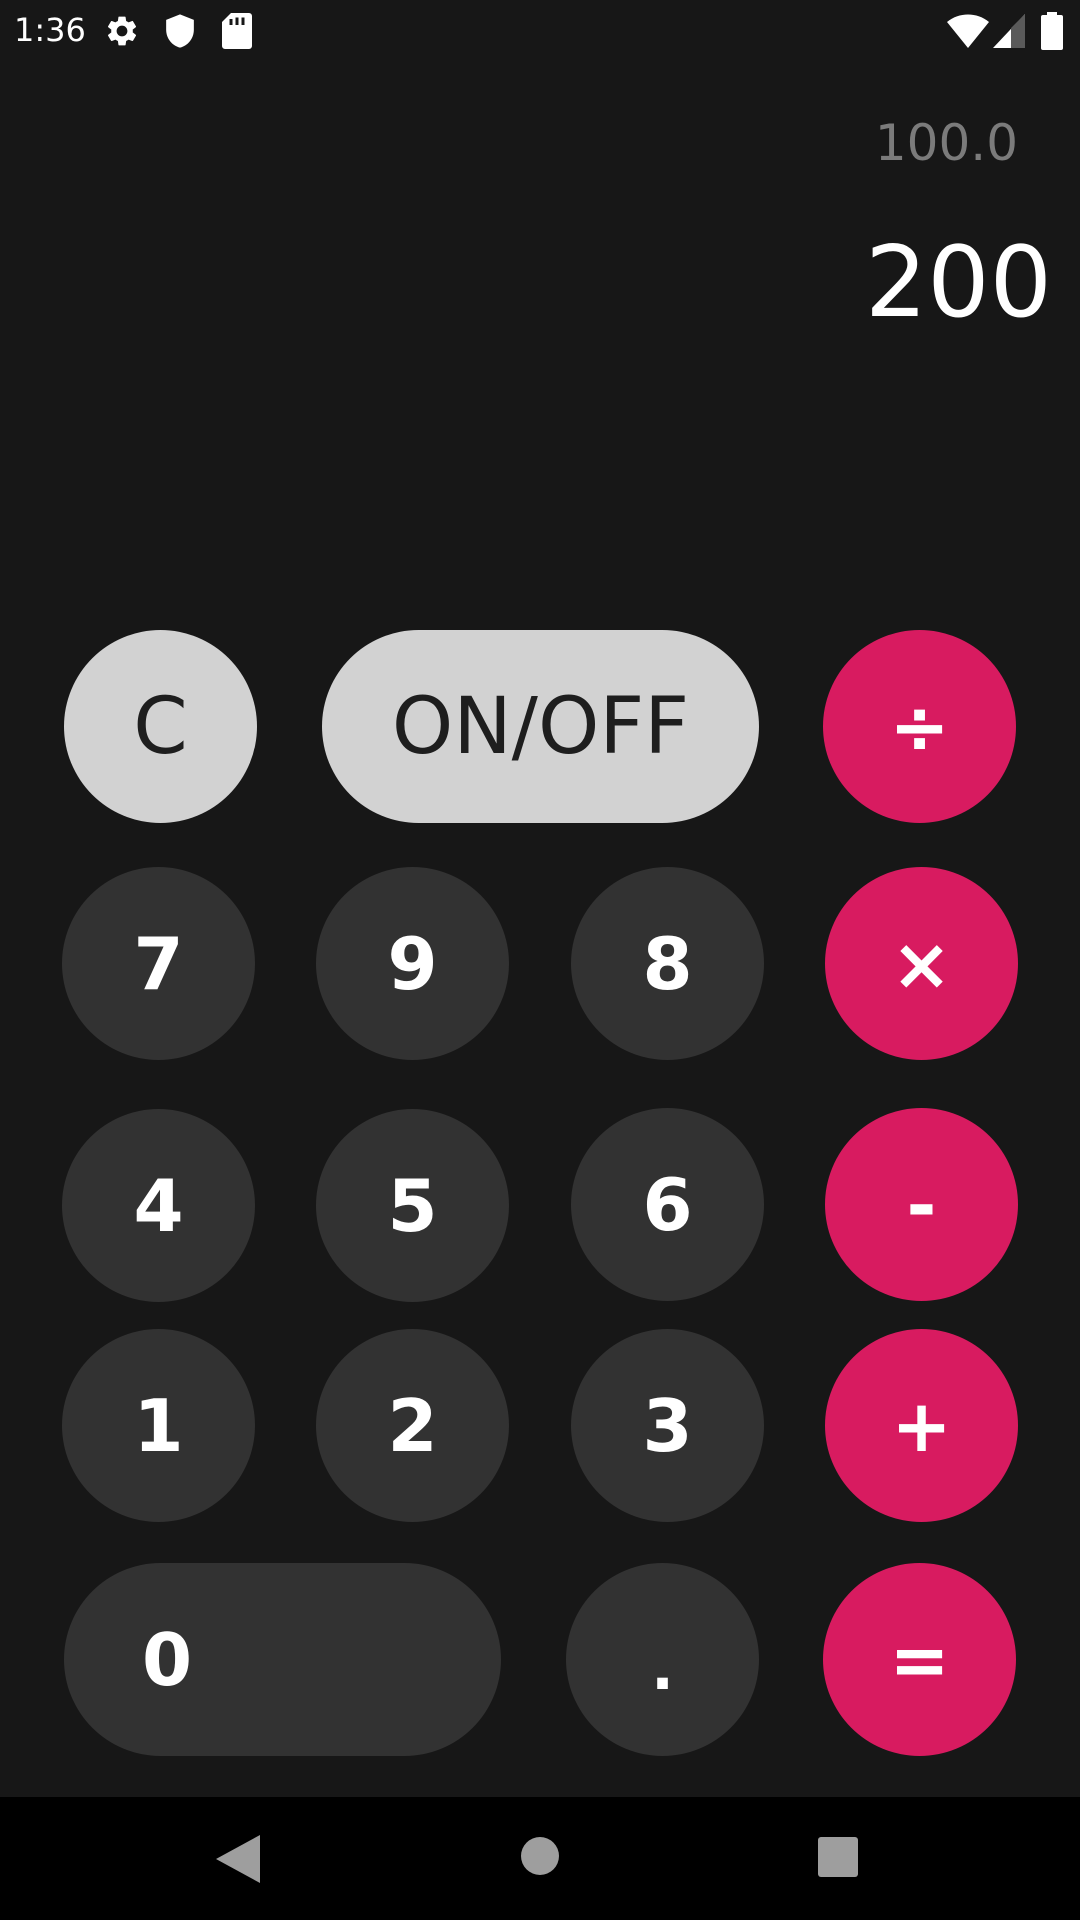 The image size is (1080, 1920). I want to click on home-icon, so click(540, 1856).